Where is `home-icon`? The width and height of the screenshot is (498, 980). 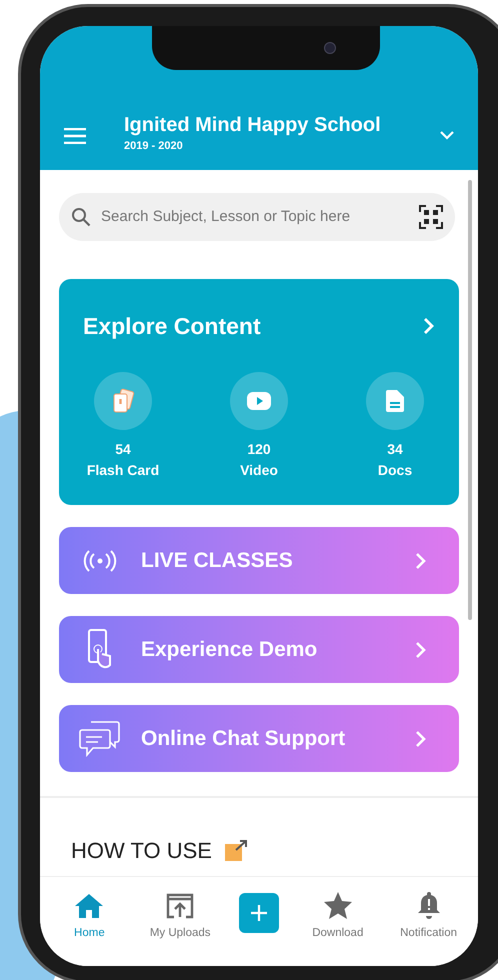 home-icon is located at coordinates (89, 906).